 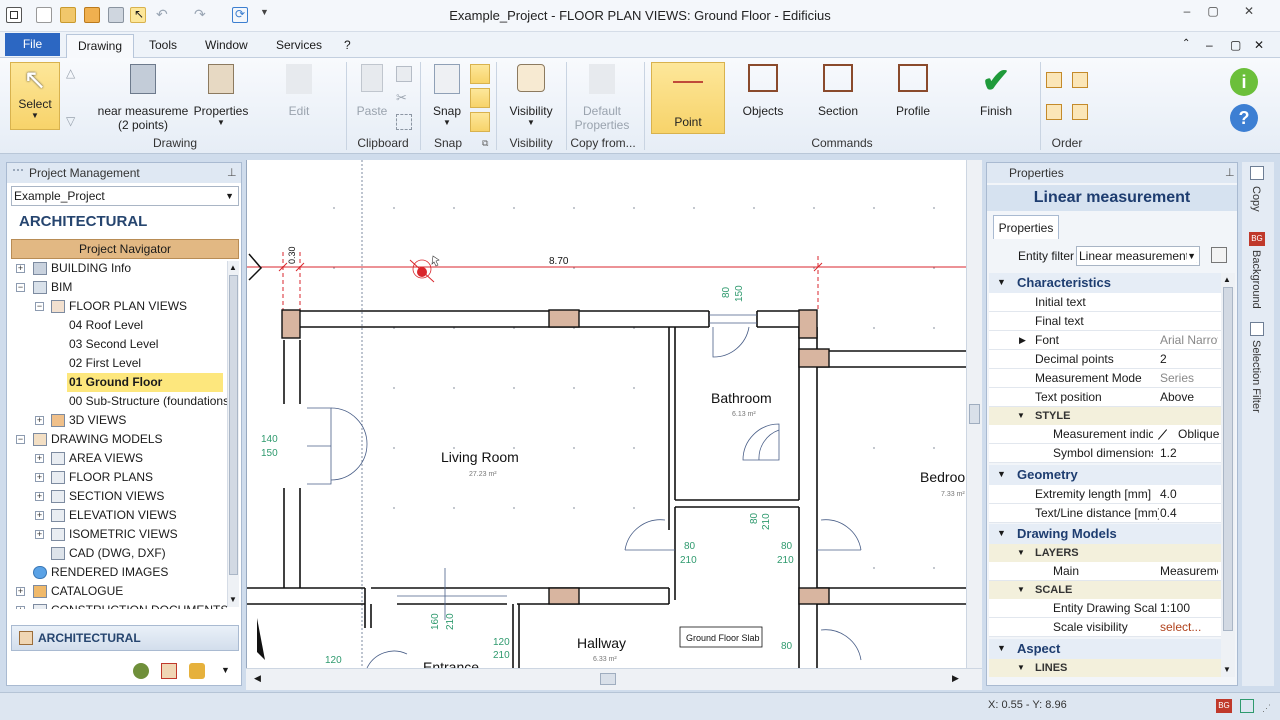 I want to click on canvas-vscroll-thumb, so click(x=974, y=414).